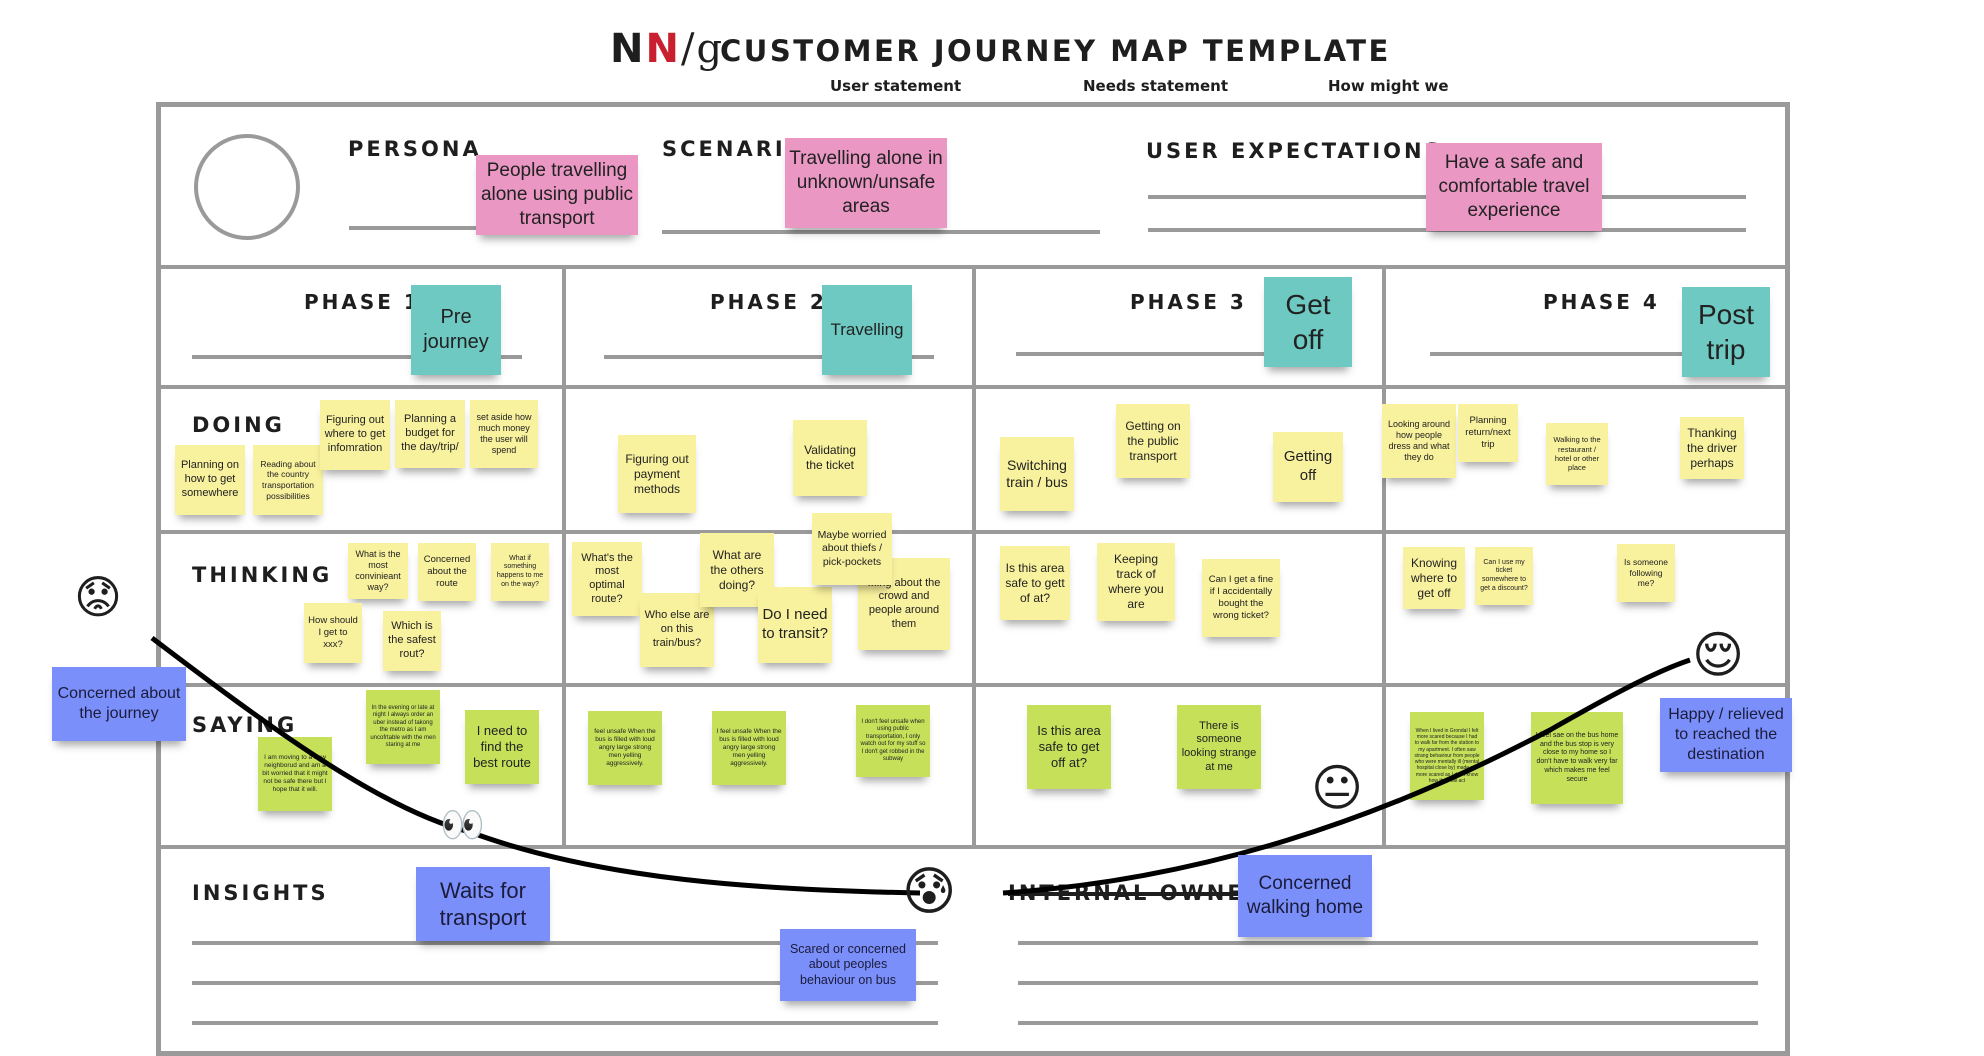 Image resolution: width=1984 pixels, height=1056 pixels. I want to click on eyes-icon: 👀, so click(462, 825).